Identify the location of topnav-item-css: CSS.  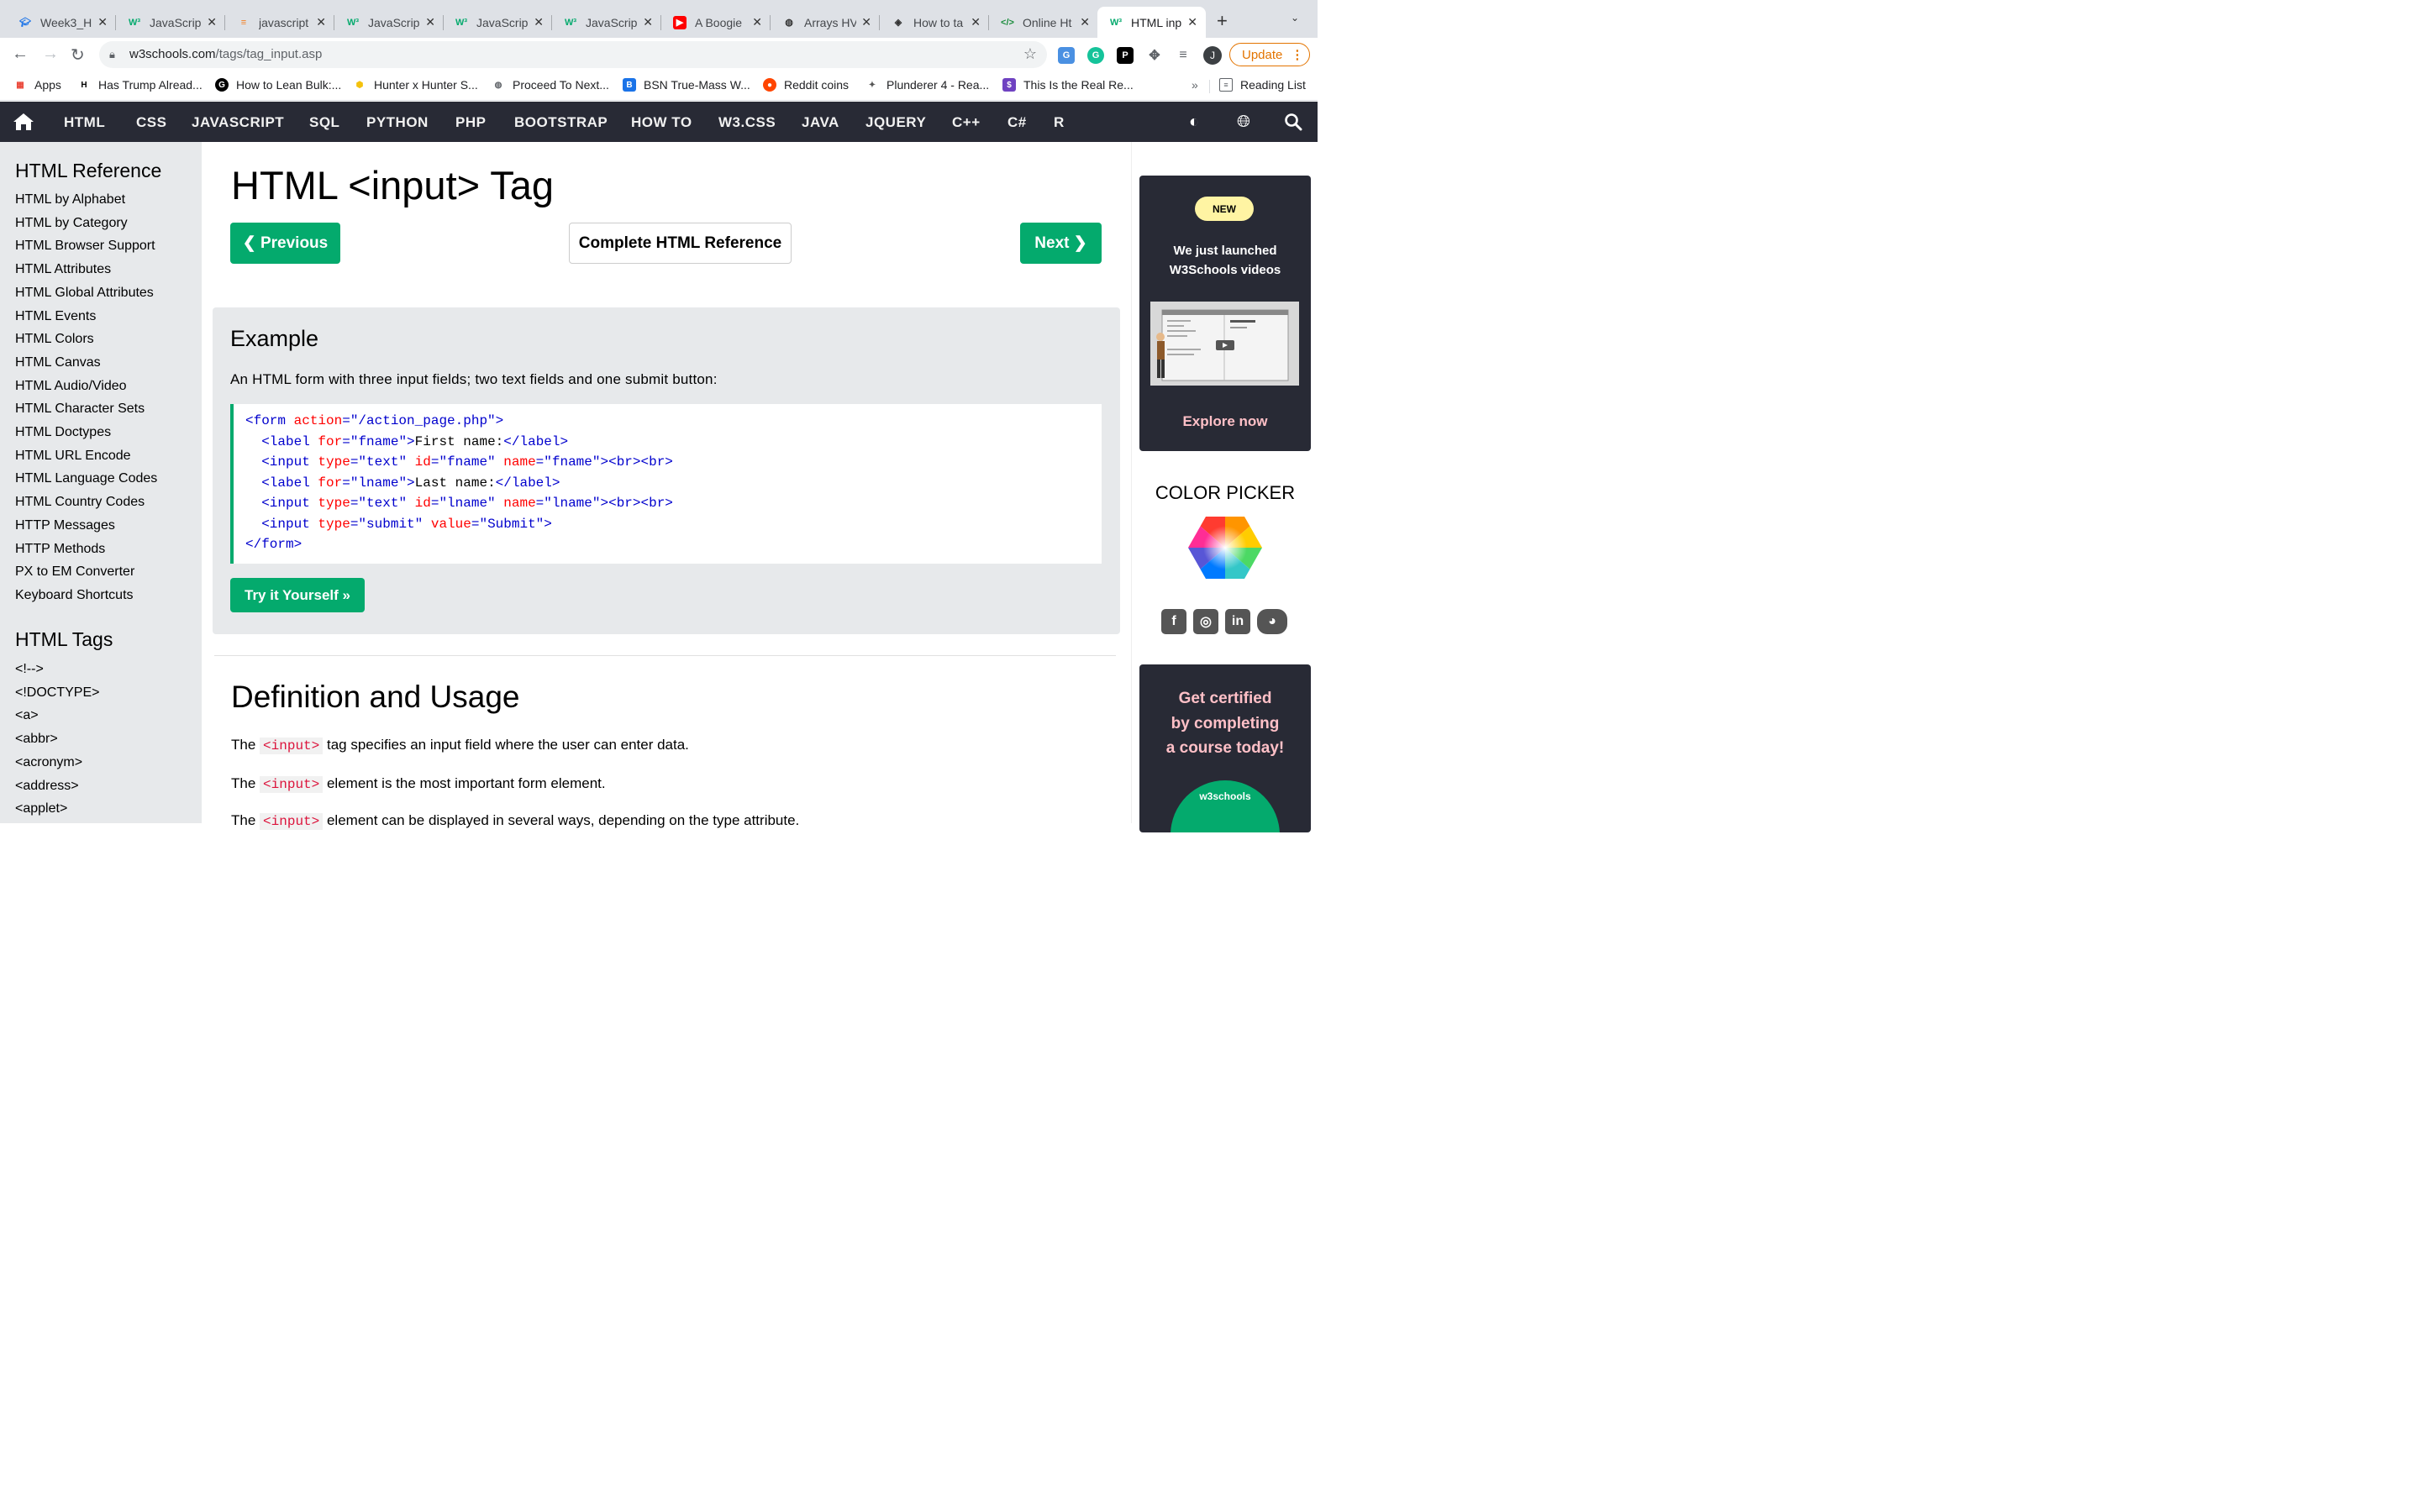
(151, 122).